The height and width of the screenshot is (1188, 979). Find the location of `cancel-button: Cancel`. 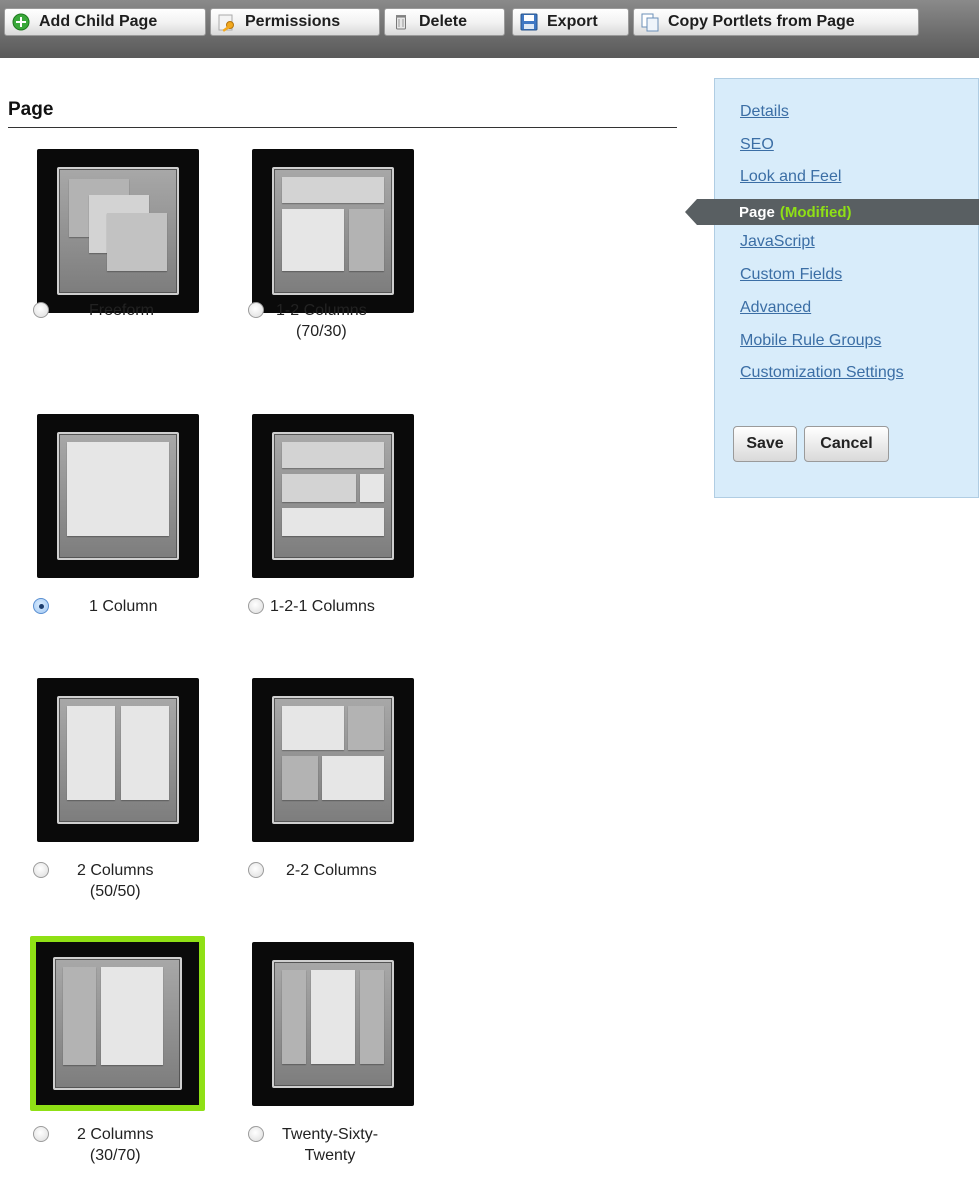

cancel-button: Cancel is located at coordinates (846, 444).